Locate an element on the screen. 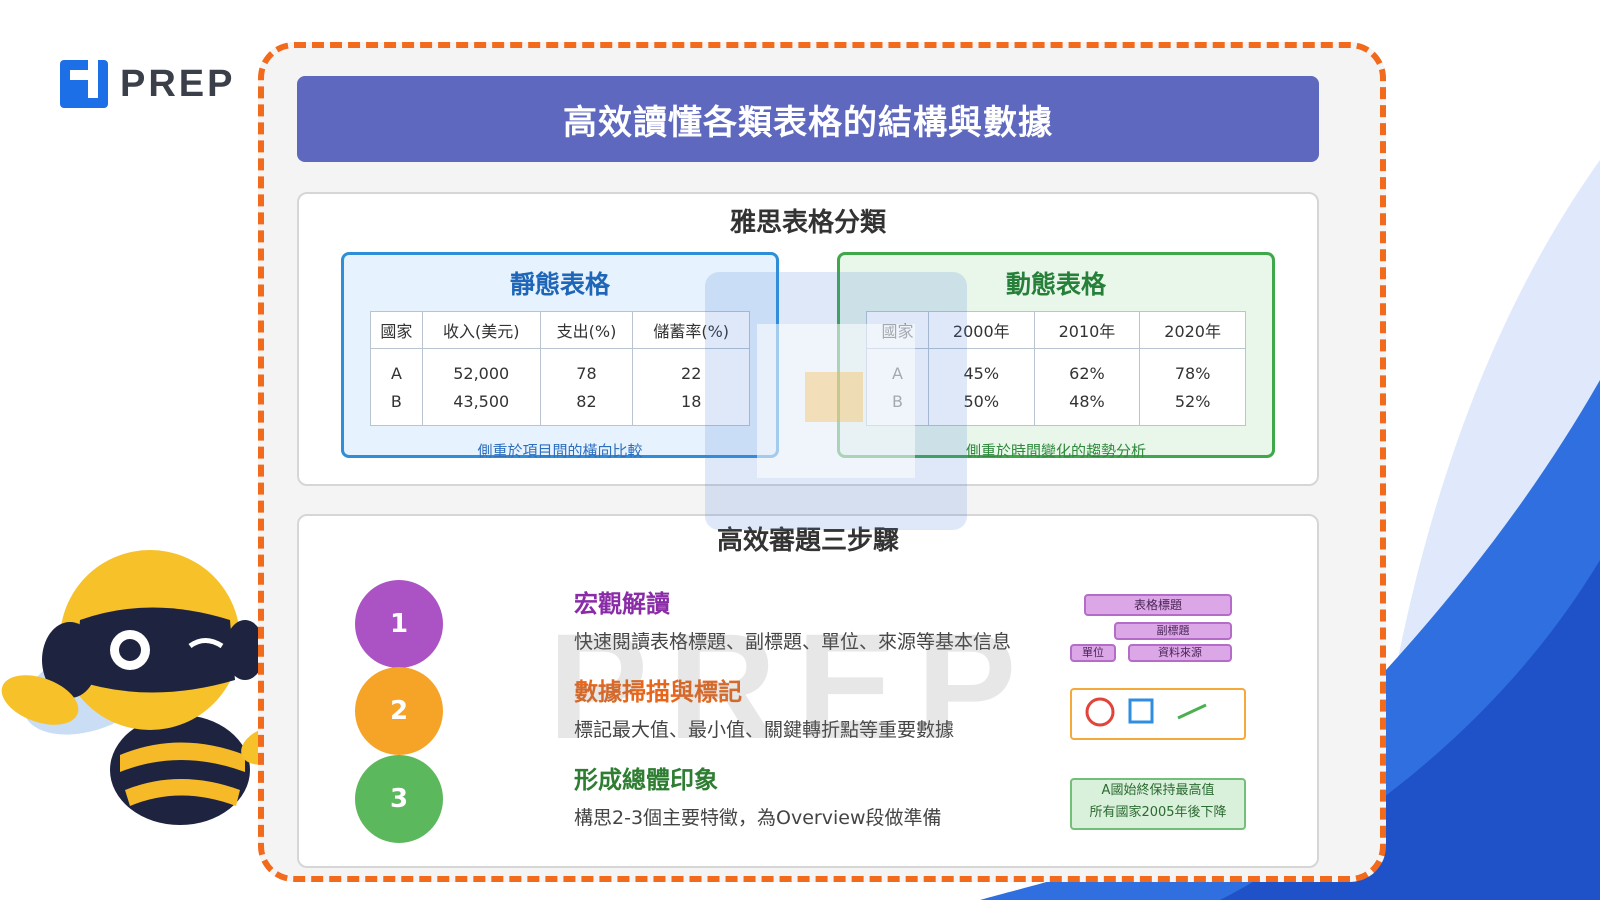 Image resolution: width=1600 pixels, height=900 pixels. underline-mark-icon is located at coordinates (1192, 711).